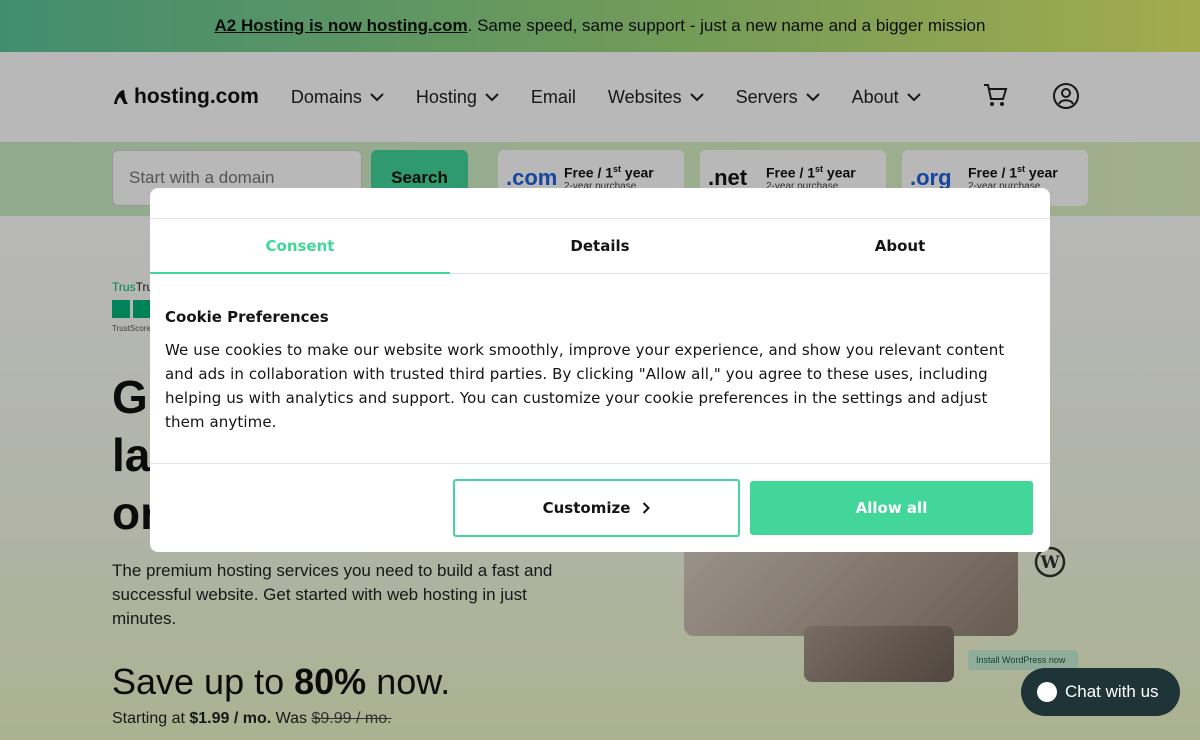  Describe the element at coordinates (300, 246) in the screenshot. I see `tab-consent: Consent` at that location.